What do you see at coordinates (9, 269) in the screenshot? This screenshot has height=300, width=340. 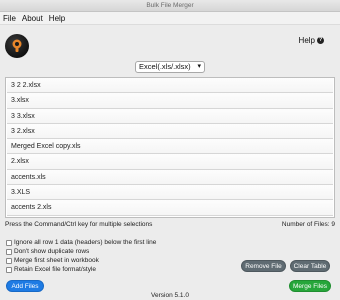 I see `retain-format-checkbox` at bounding box center [9, 269].